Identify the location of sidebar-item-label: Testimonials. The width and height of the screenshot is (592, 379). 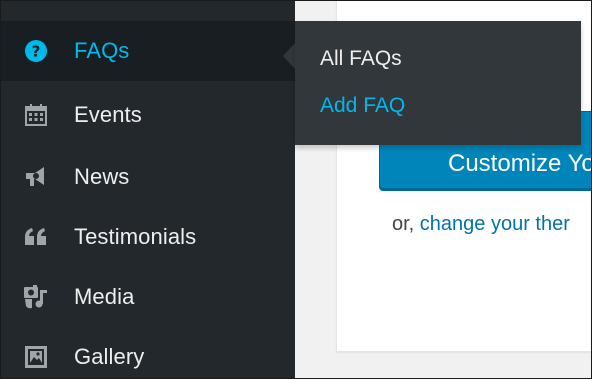
(135, 236).